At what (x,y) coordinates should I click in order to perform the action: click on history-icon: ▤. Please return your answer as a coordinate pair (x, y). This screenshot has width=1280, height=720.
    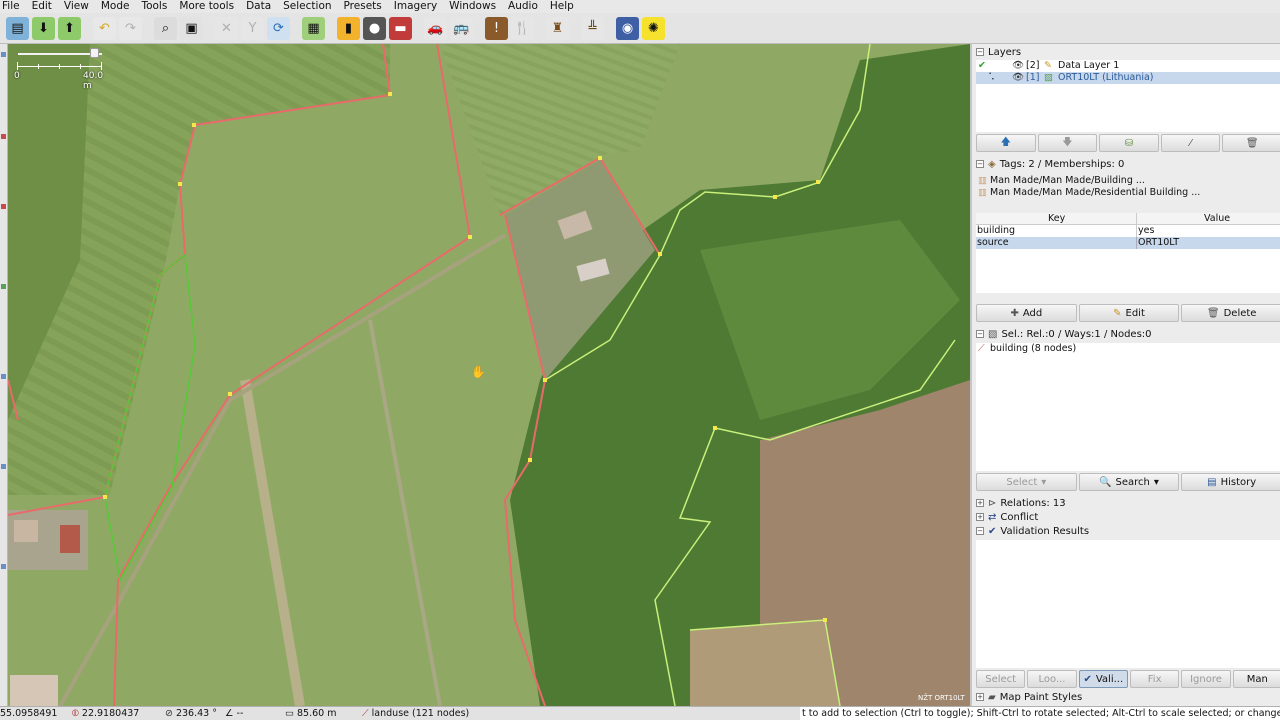
    Looking at the image, I should click on (1212, 482).